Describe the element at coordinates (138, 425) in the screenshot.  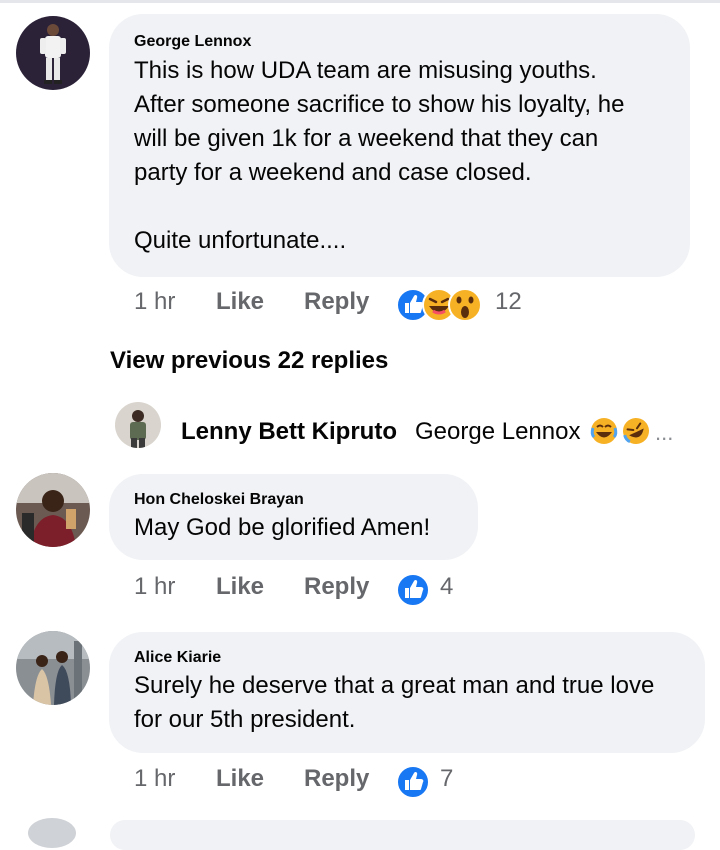
I see `avatar-lenny-bett-kipruto` at that location.